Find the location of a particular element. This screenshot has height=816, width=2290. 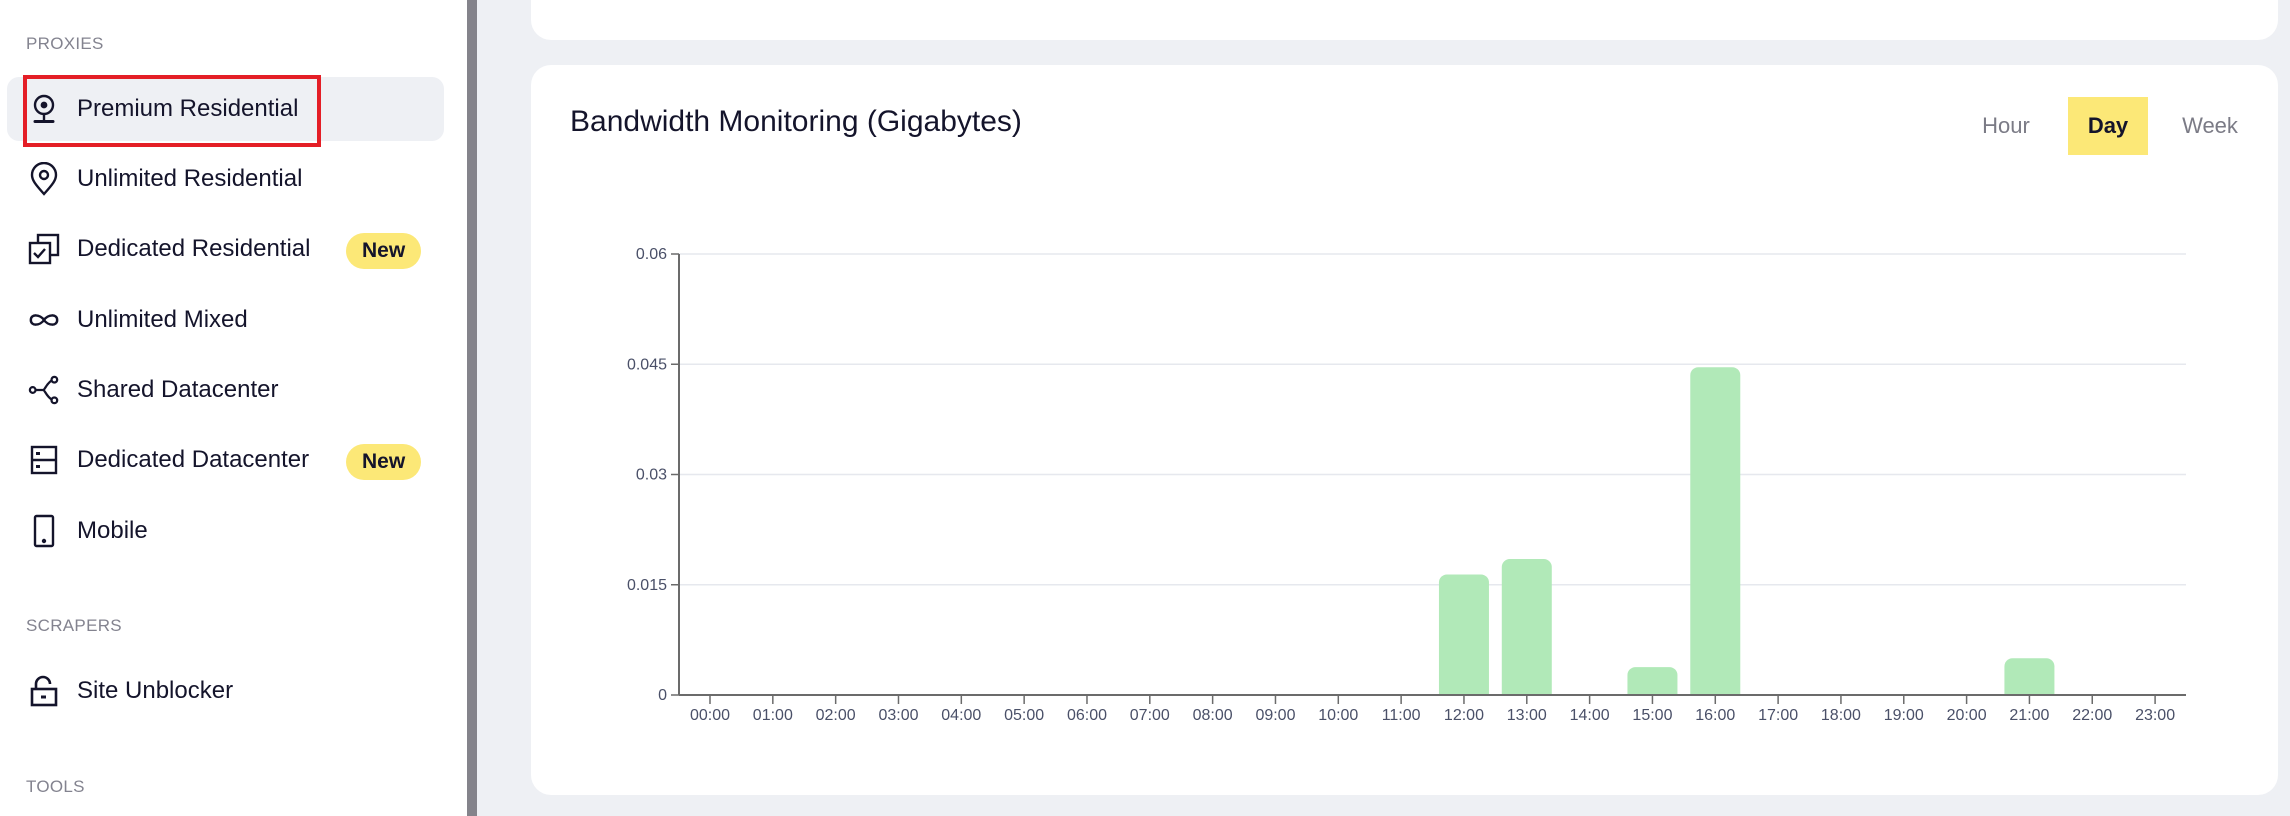

x-tick-label: 09:00 is located at coordinates (1275, 715).